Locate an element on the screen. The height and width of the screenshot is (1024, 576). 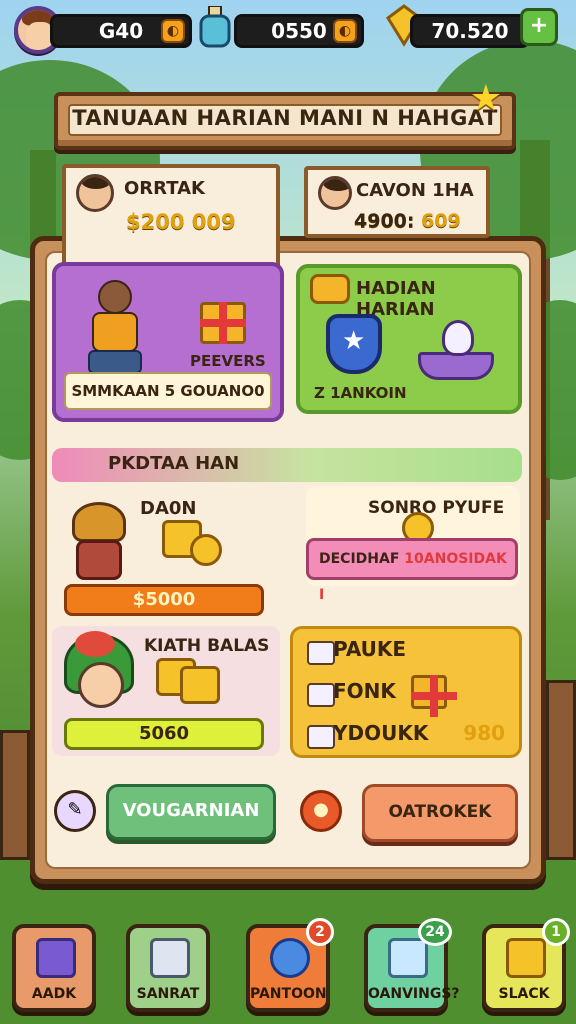
shield-icon is located at coordinates (354, 344).